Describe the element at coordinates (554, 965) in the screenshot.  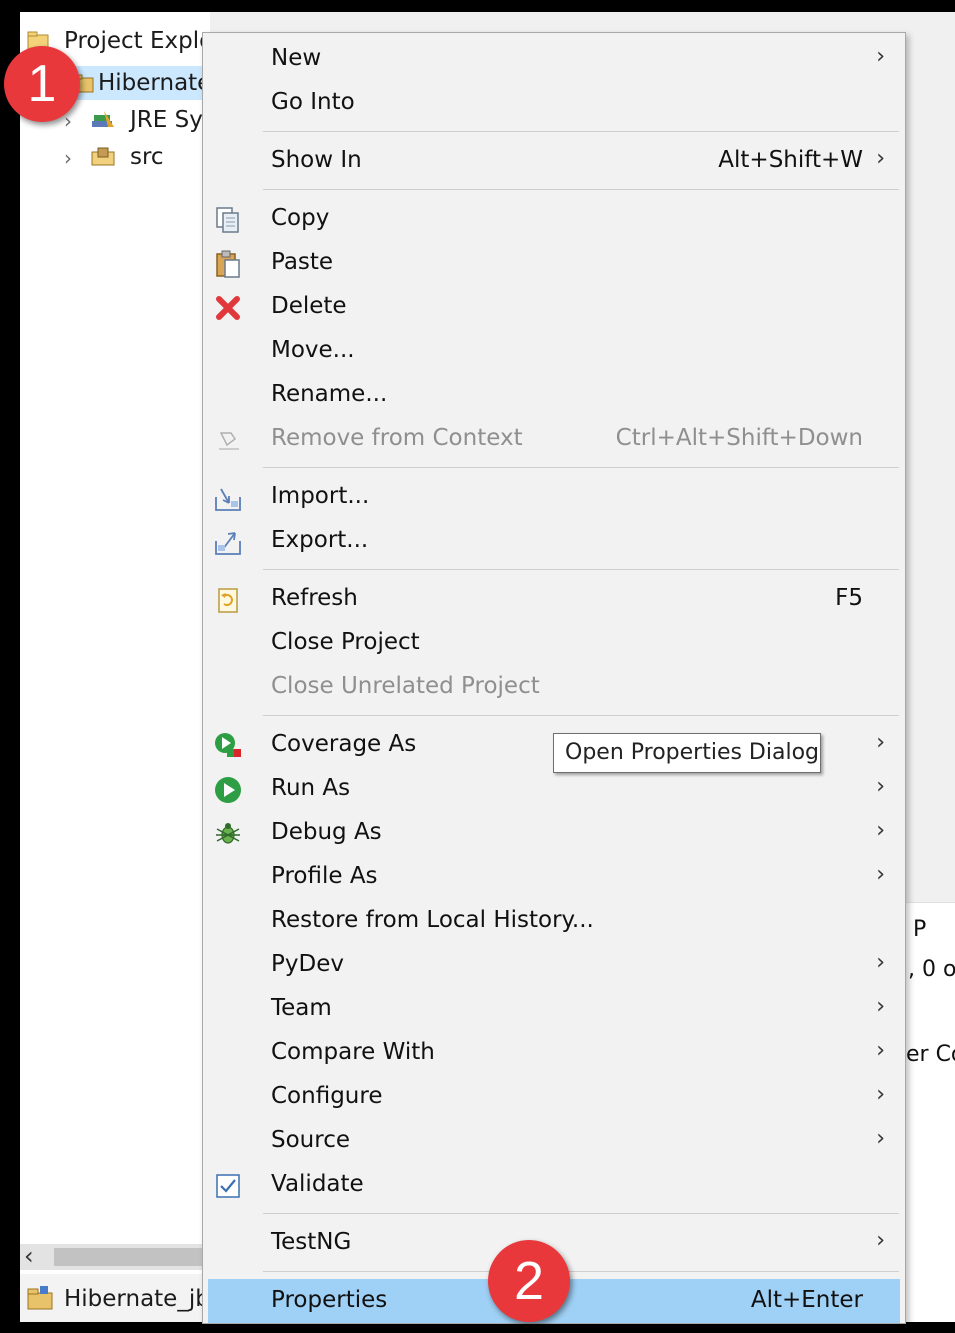
I see `menu-item-pydev: PyDev ›` at that location.